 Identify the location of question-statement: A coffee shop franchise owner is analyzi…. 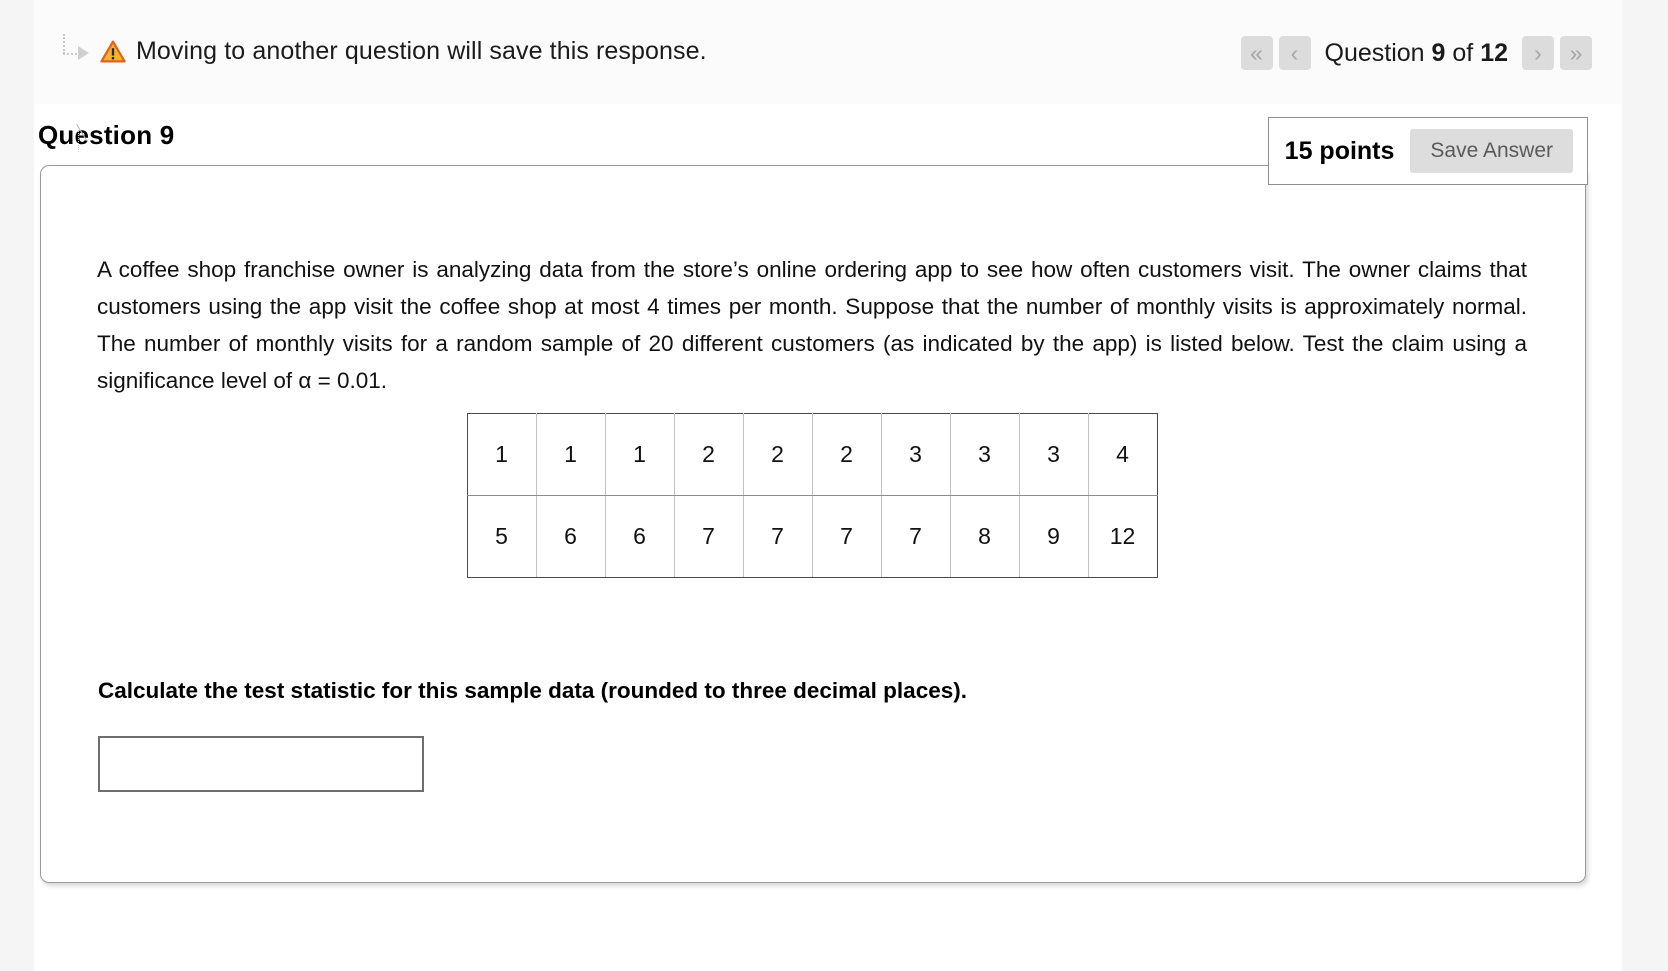
(812, 325).